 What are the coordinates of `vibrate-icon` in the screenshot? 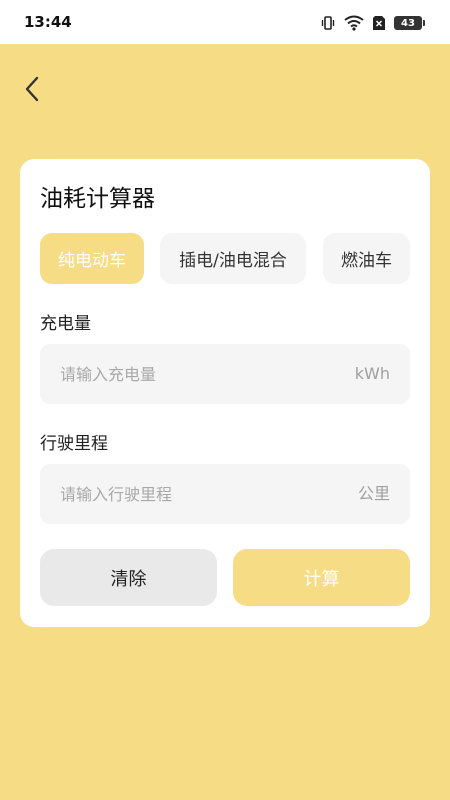 It's located at (328, 23).